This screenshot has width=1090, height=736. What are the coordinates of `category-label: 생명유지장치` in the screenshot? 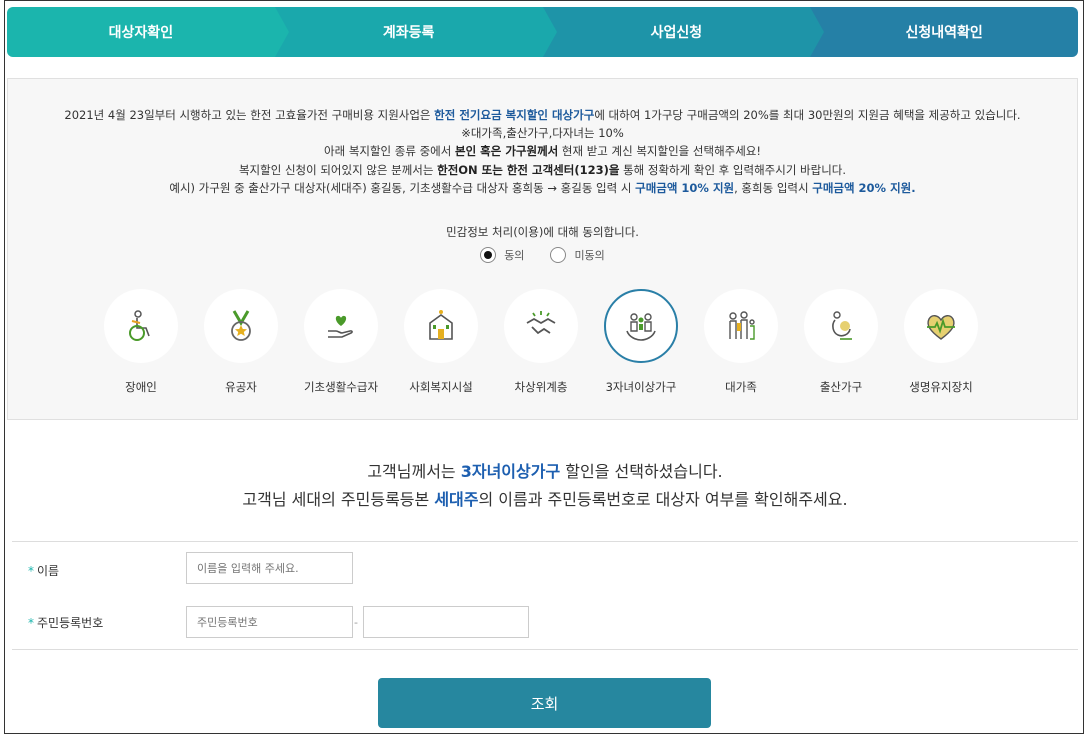 It's located at (941, 387).